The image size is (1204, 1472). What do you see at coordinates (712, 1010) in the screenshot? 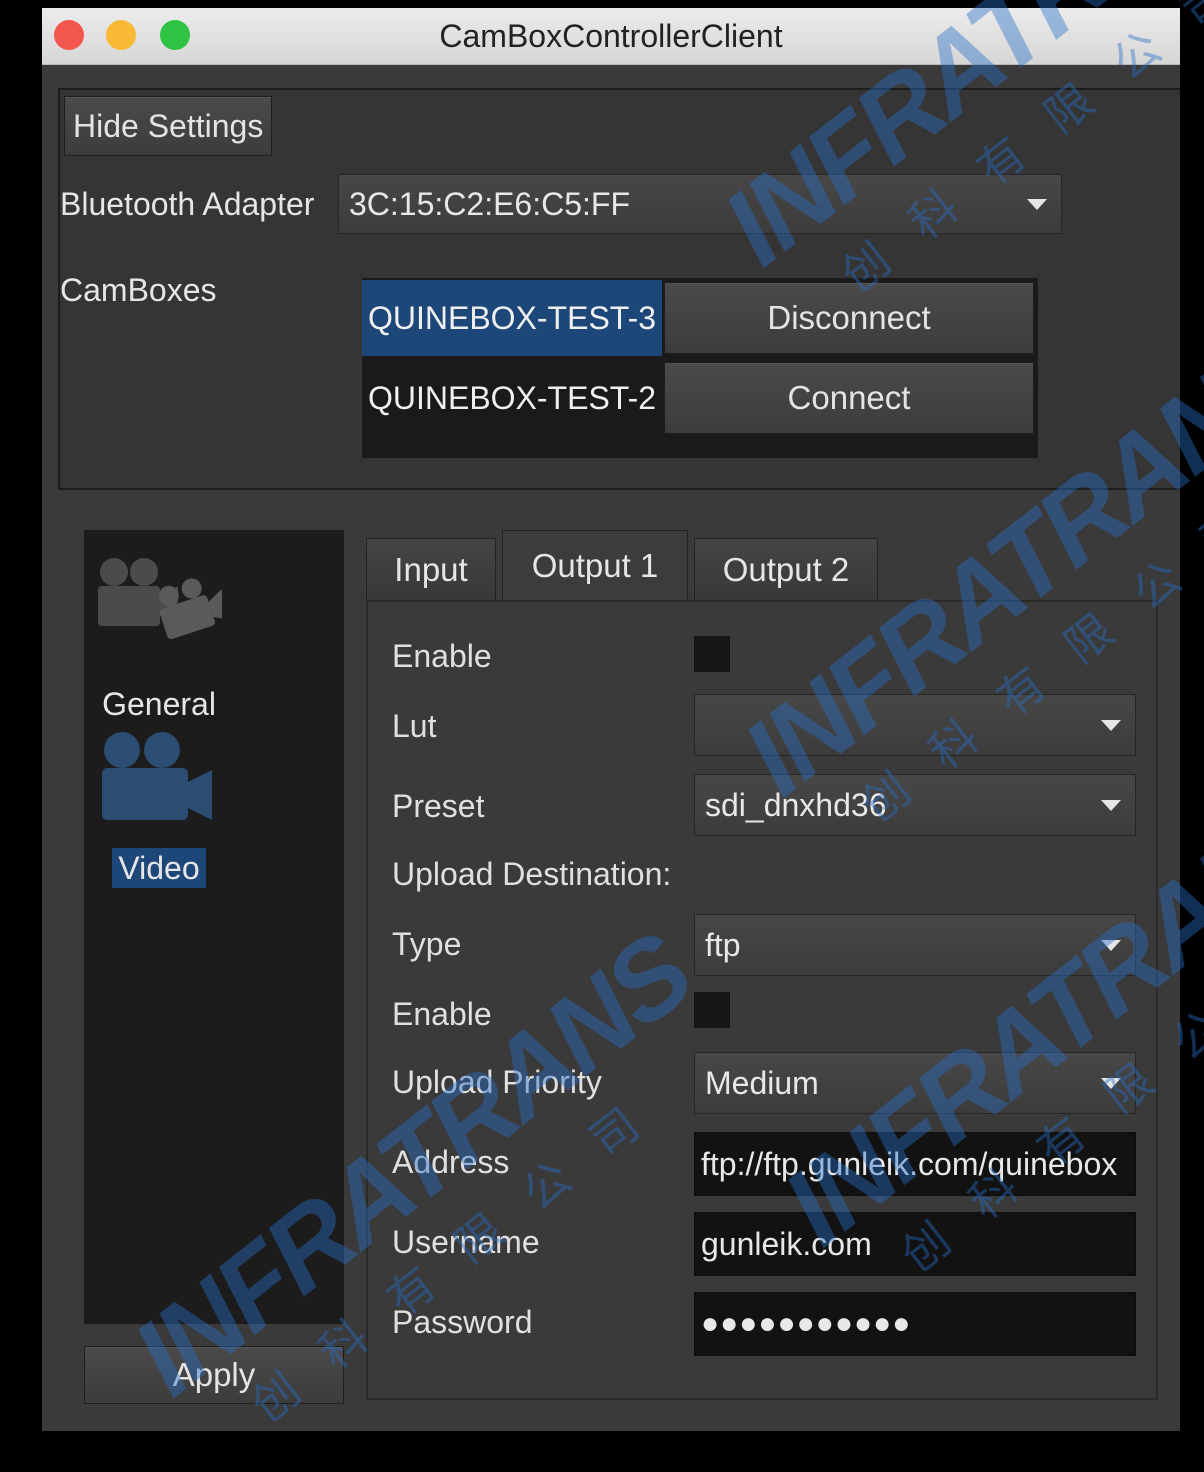
I see `upload-enable-checkbox` at bounding box center [712, 1010].